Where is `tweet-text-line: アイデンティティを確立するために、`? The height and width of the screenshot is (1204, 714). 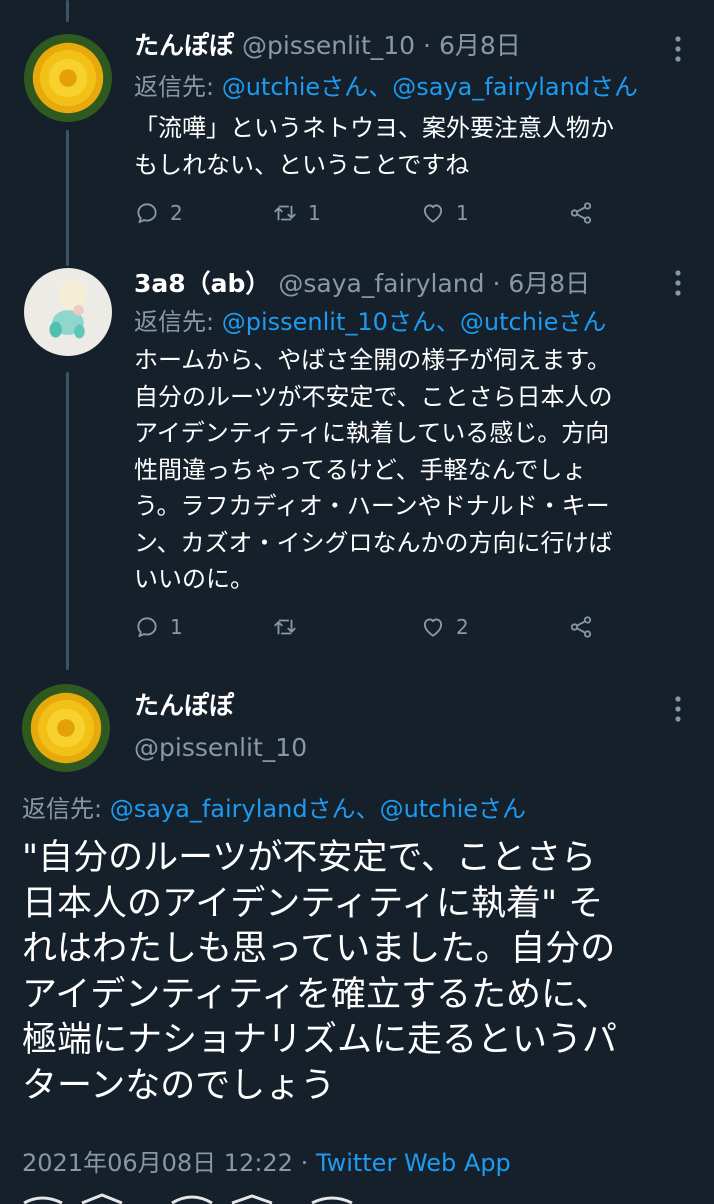 tweet-text-line: アイデンティティを確立するために、 is located at coordinates (316, 994).